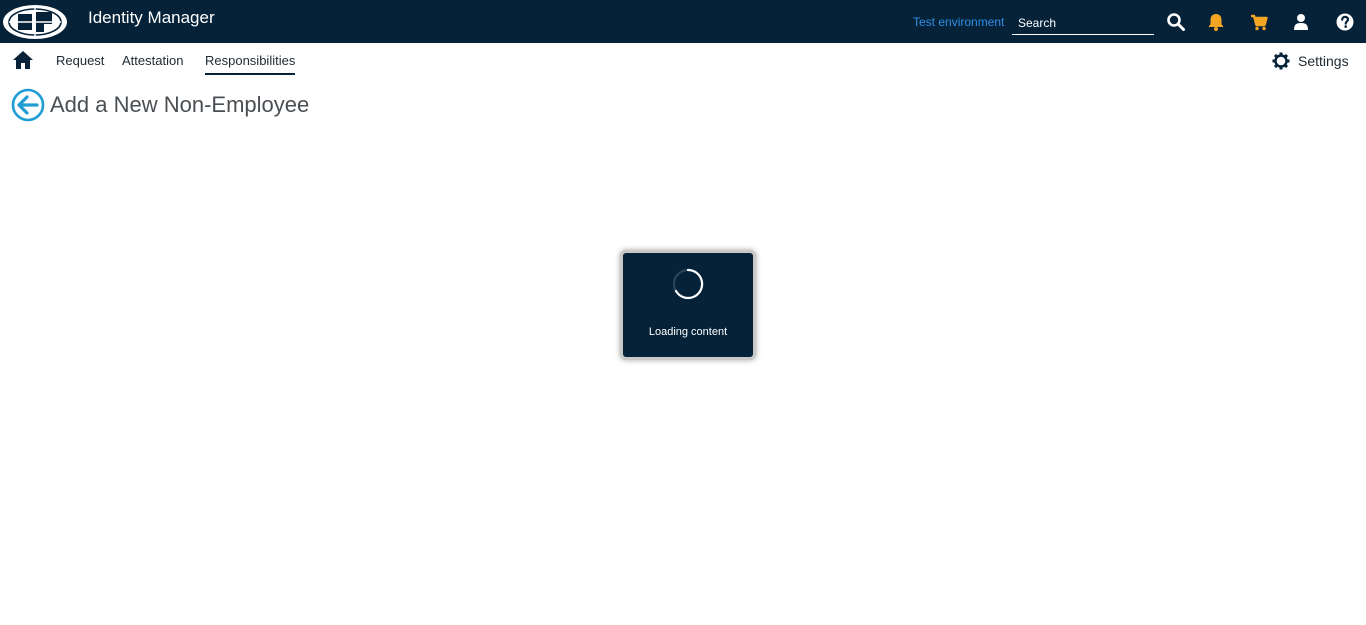 Image resolution: width=1366 pixels, height=625 pixels. I want to click on page-title: Add a New Non-Employee, so click(180, 104).